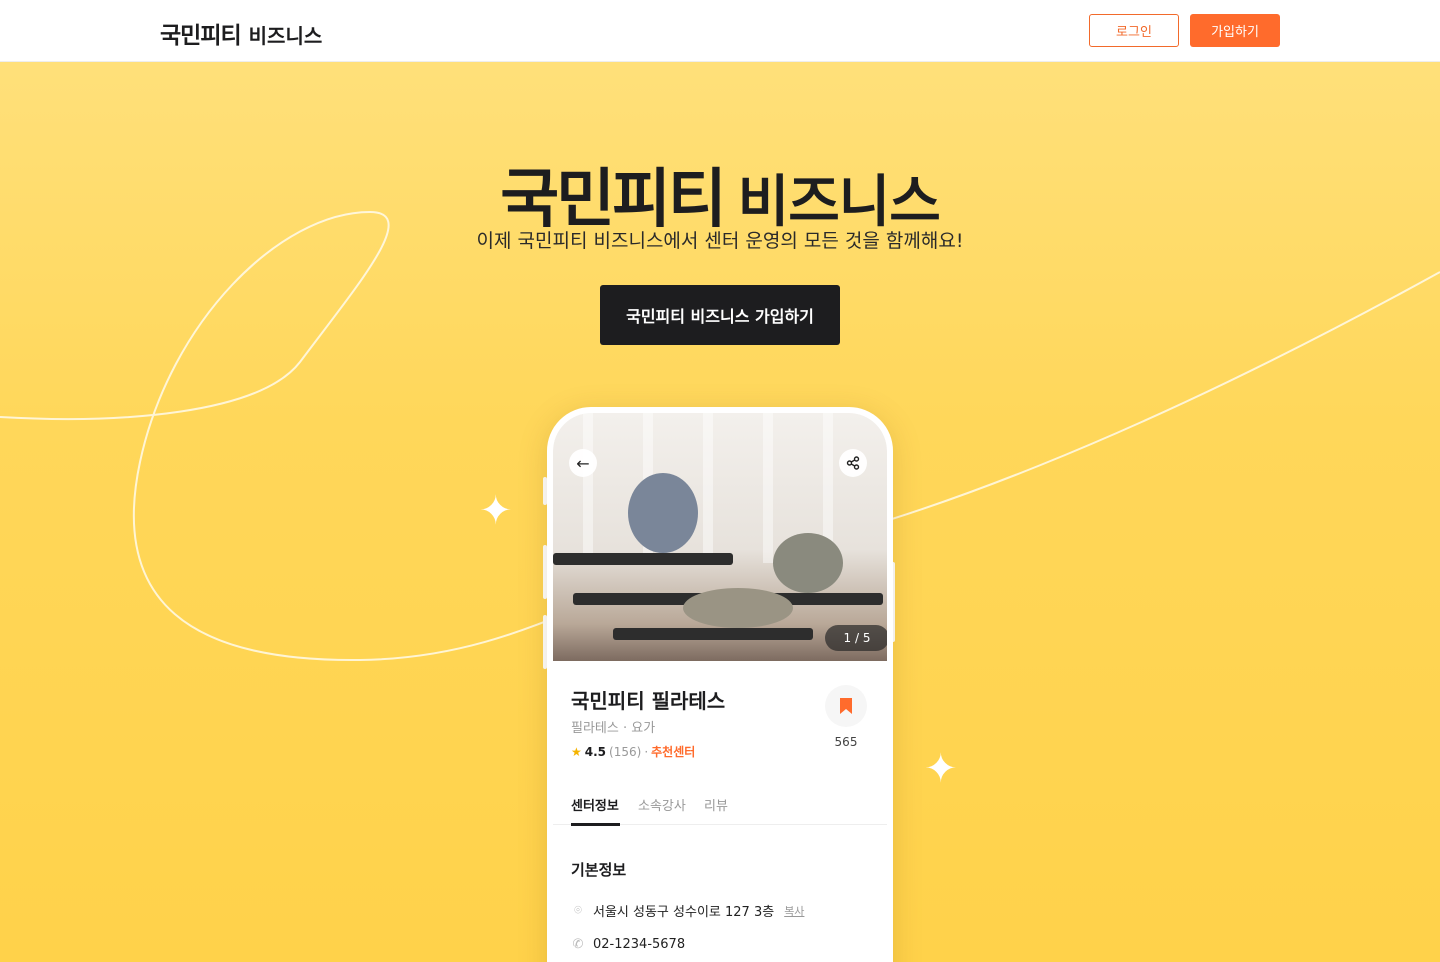 This screenshot has width=1440, height=962. Describe the element at coordinates (1134, 30) in the screenshot. I see `login-button: 로그인` at that location.